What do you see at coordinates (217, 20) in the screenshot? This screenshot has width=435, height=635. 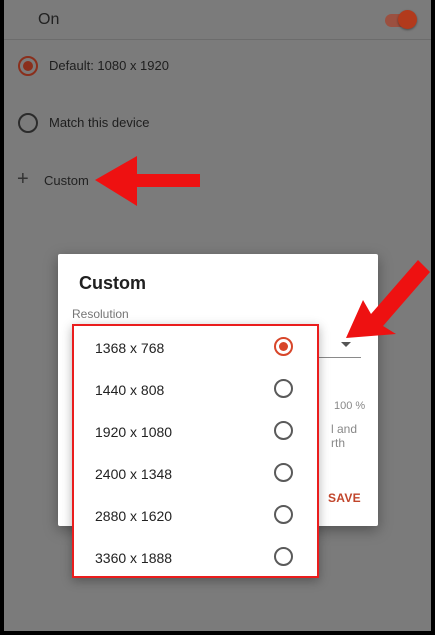 I see `on-toggle-row: On` at bounding box center [217, 20].